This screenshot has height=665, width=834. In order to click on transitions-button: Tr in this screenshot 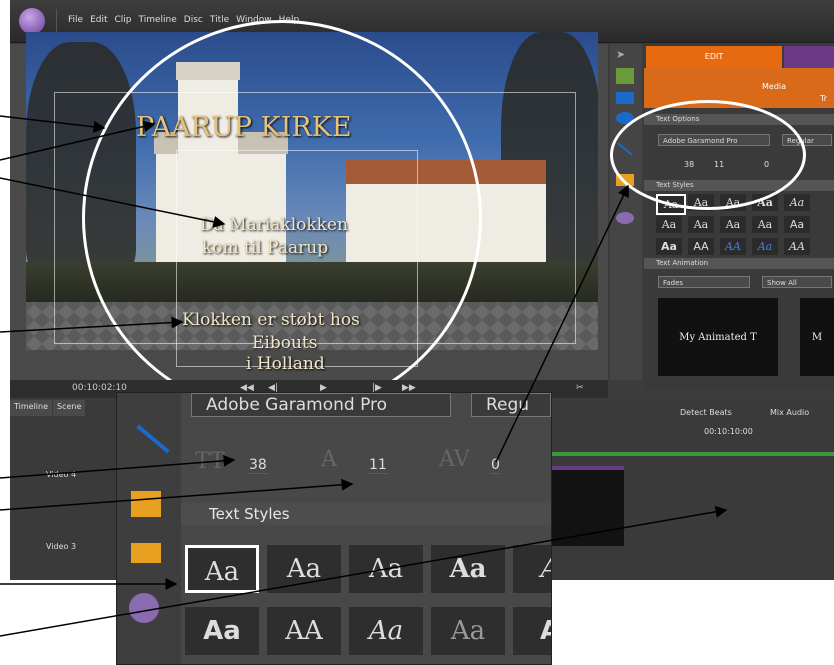, I will do `click(823, 98)`.